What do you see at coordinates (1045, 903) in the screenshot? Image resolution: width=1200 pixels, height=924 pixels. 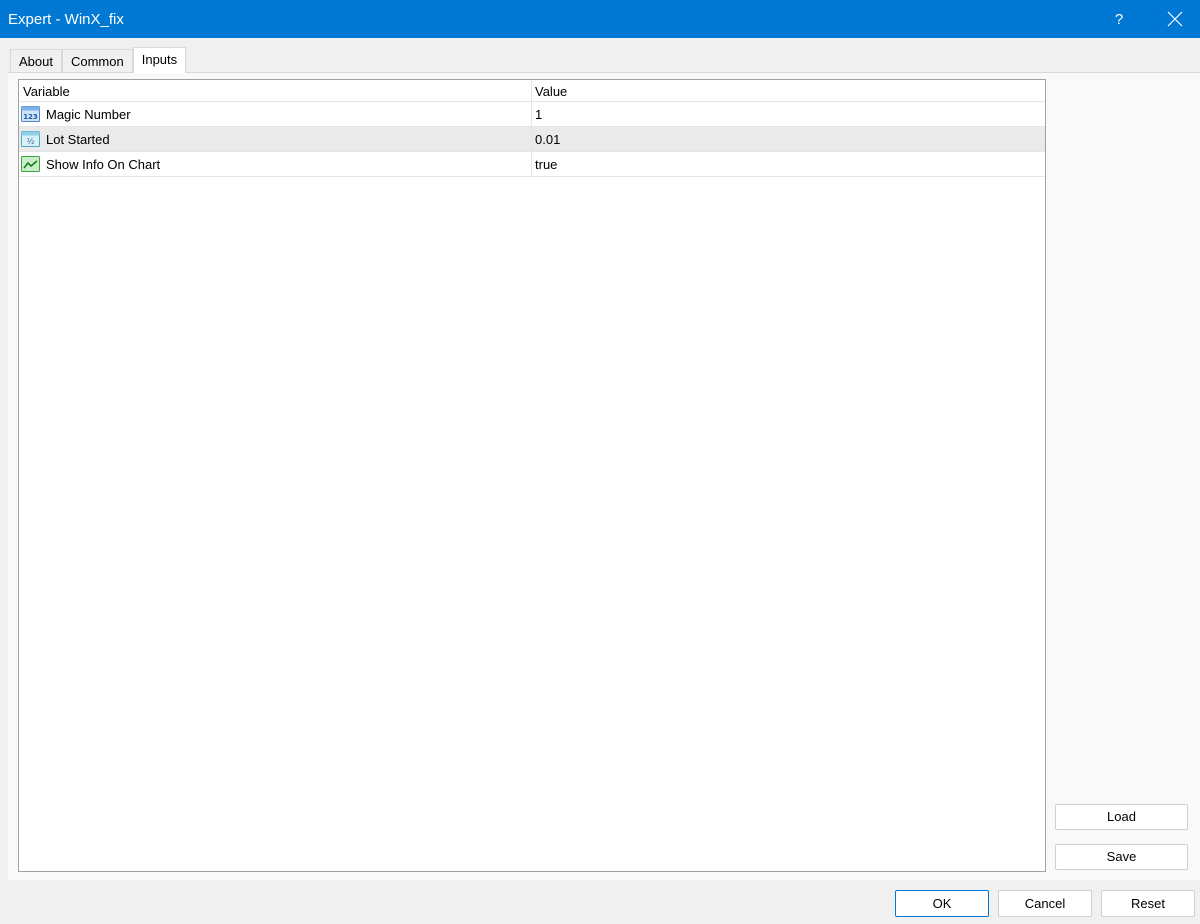 I see `cancel-button: Cancel` at bounding box center [1045, 903].